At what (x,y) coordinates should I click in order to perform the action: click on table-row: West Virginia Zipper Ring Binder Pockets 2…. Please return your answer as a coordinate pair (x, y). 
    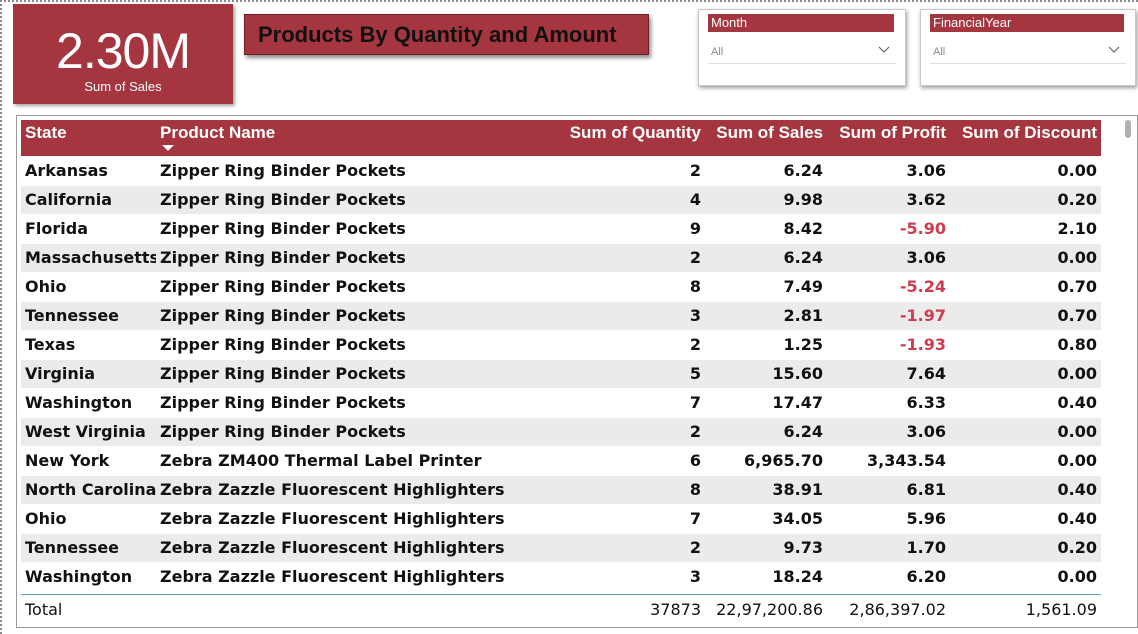
    Looking at the image, I should click on (561, 432).